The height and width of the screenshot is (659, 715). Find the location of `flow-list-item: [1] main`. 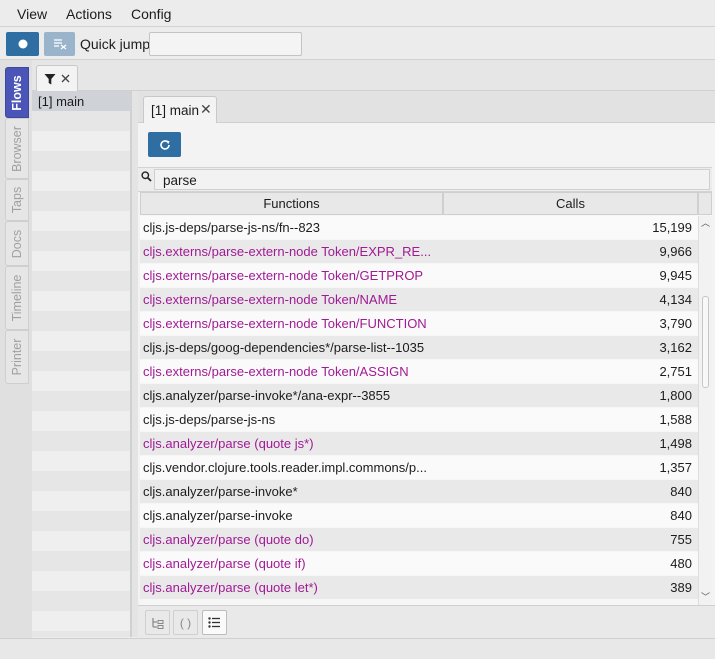

flow-list-item: [1] main is located at coordinates (81, 101).